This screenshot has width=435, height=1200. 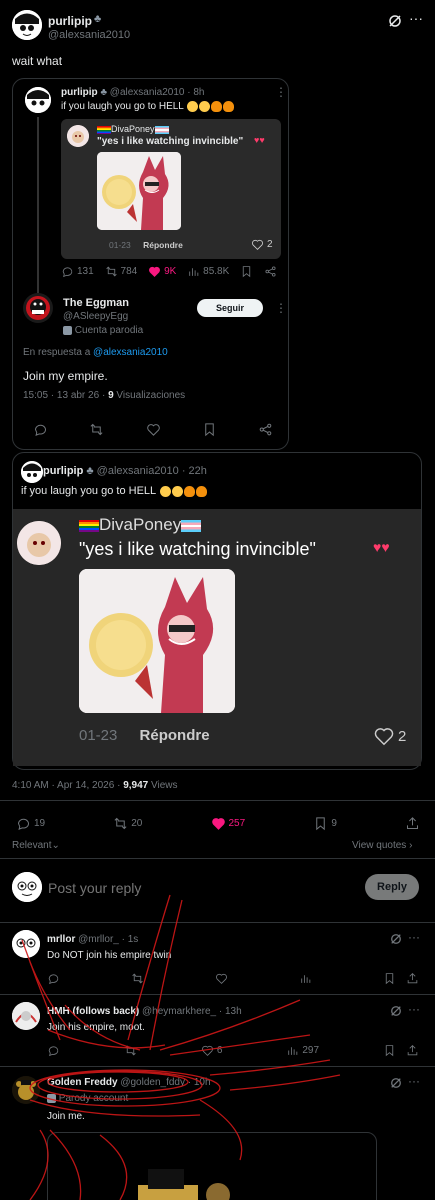 I want to click on inner-quote-reply: Répondre, so click(x=163, y=245).